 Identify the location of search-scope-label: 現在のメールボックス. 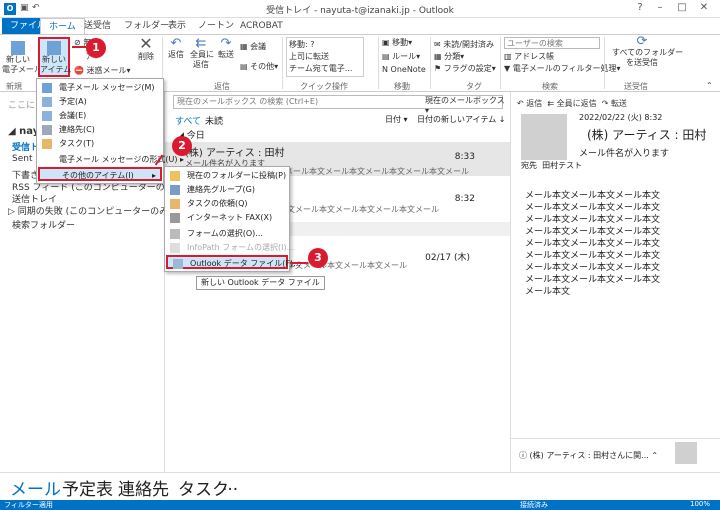
(465, 100).